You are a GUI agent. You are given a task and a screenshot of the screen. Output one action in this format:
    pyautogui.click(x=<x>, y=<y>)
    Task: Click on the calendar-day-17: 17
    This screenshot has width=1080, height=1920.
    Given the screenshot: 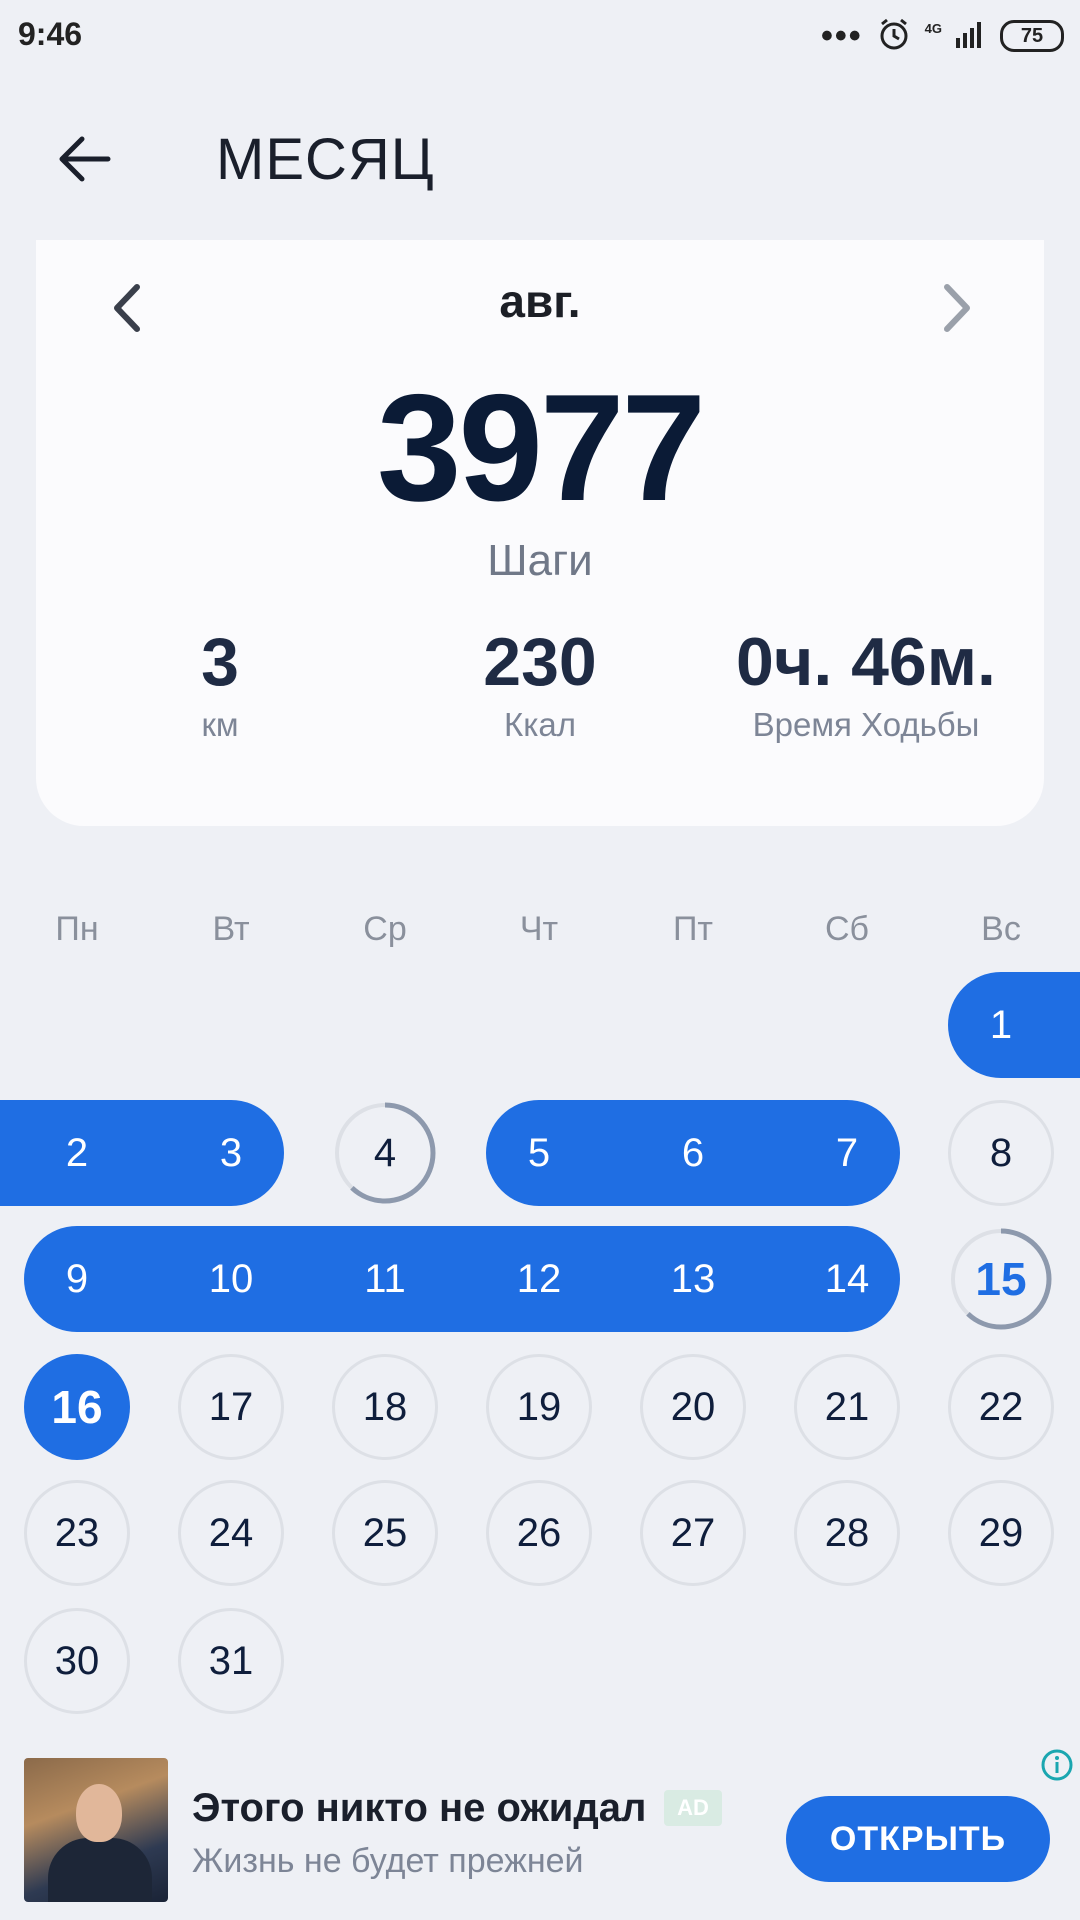 What is the action you would take?
    pyautogui.click(x=231, y=1407)
    